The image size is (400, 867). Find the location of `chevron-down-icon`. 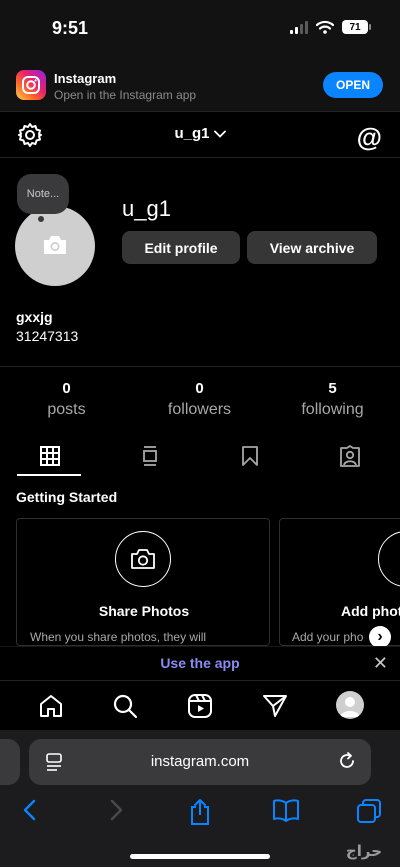

chevron-down-icon is located at coordinates (219, 134).